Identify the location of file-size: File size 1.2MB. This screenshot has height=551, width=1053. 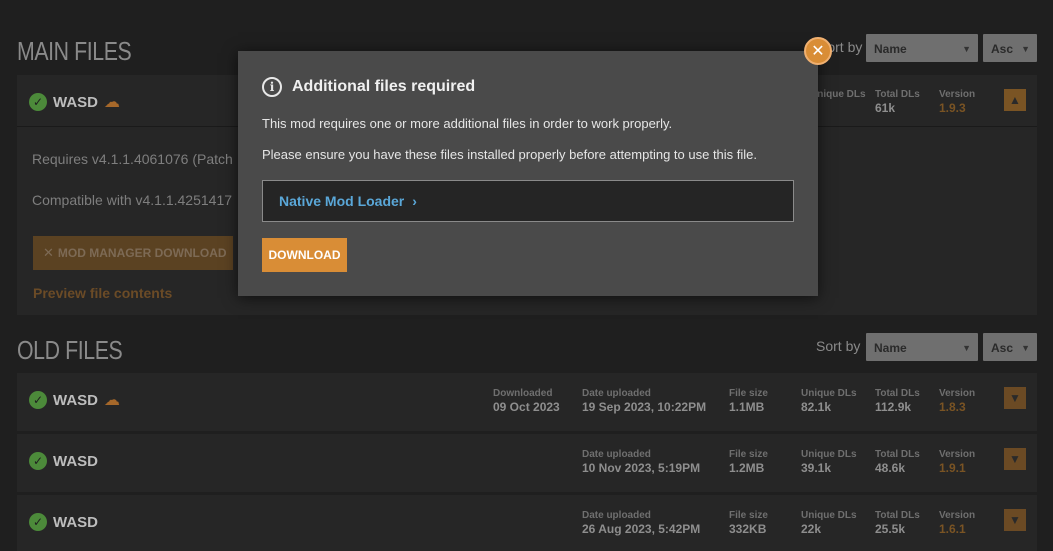
(748, 462).